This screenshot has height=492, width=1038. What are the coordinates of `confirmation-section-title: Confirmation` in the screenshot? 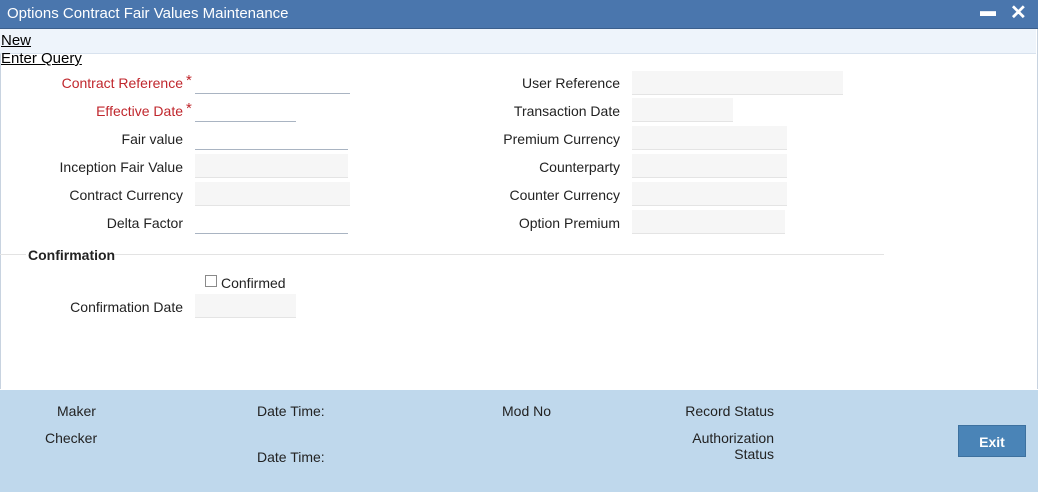 It's located at (72, 255).